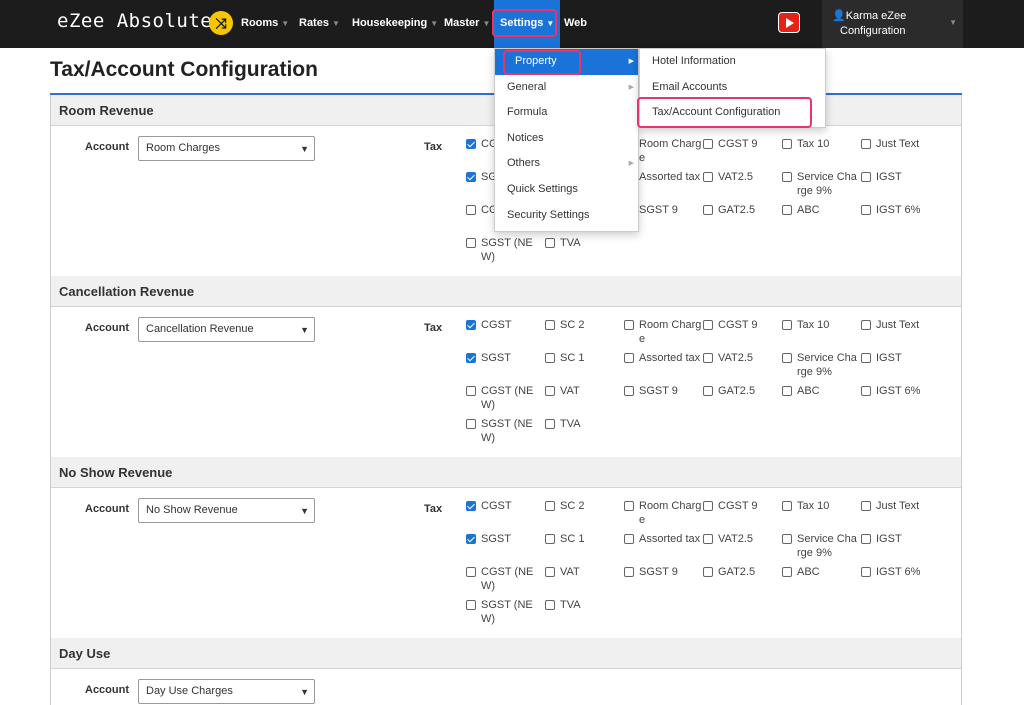  What do you see at coordinates (134, 21) in the screenshot?
I see `brand-logo: eZee Absolute` at bounding box center [134, 21].